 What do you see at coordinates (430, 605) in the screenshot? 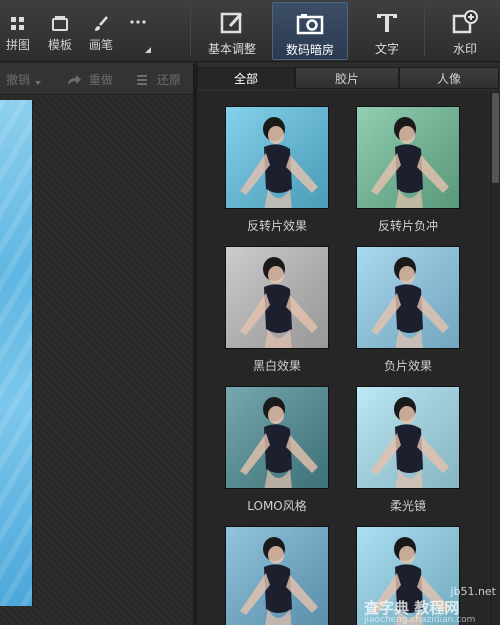
I see `watermark-overlay: jb51.net 查字典 教程网 jiaocheng.chazidian.com` at bounding box center [430, 605].